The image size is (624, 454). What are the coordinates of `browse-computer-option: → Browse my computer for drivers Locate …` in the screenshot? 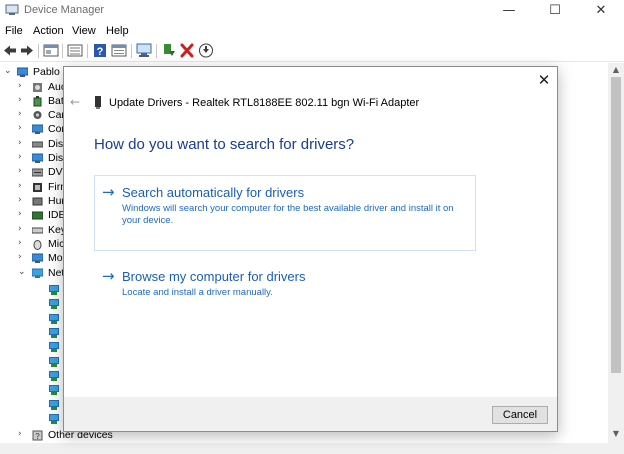 It's located at (285, 283).